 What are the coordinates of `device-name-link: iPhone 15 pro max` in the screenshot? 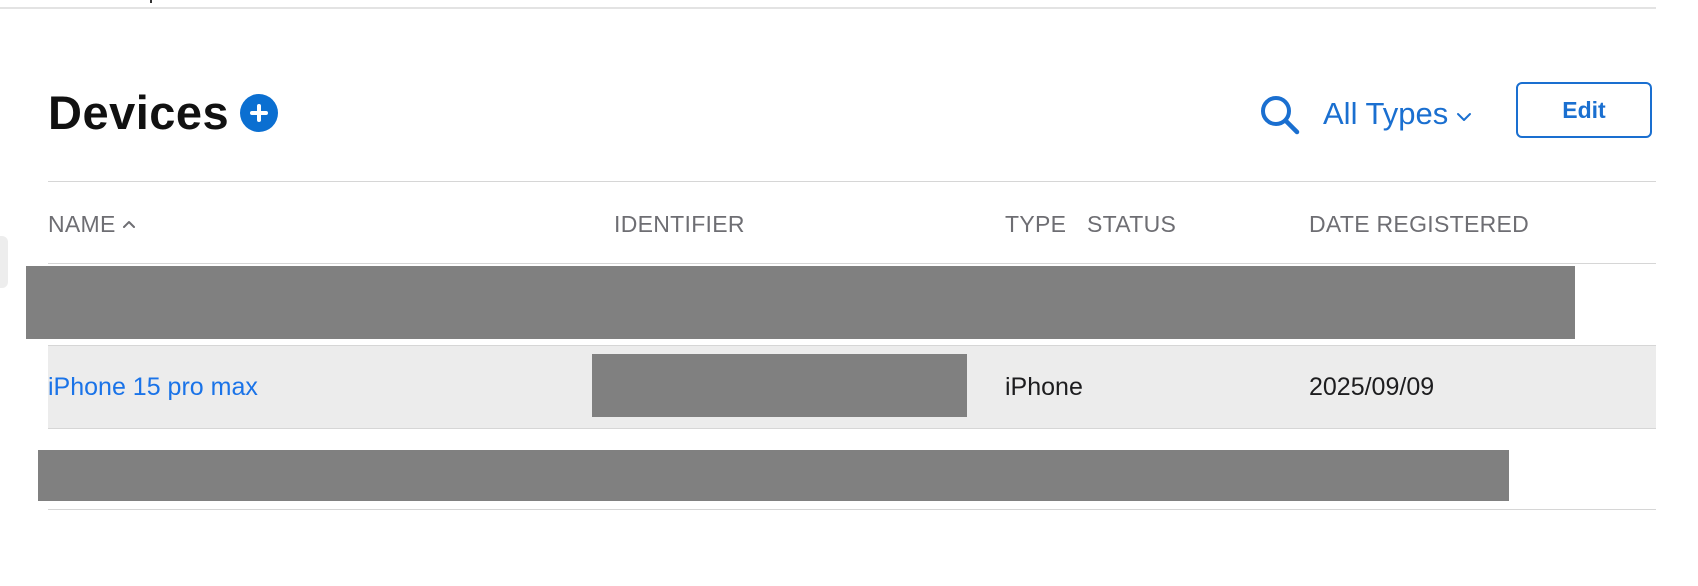 It's located at (153, 387).